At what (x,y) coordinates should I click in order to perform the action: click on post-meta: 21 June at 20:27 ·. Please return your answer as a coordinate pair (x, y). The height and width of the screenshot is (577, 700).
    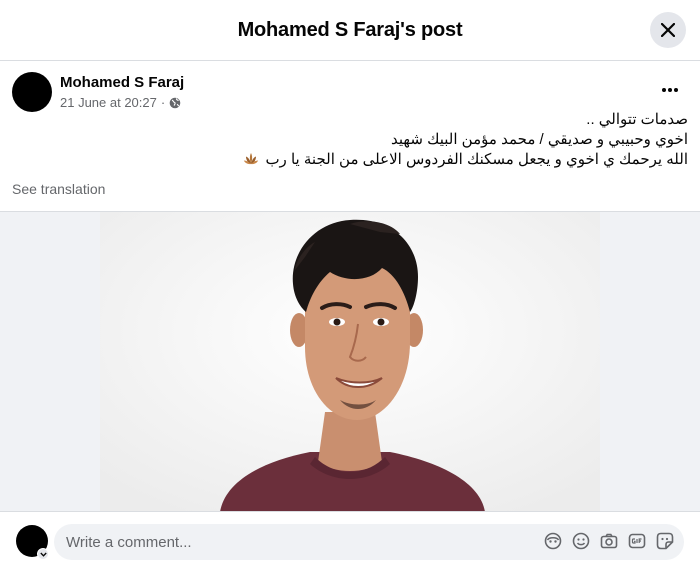
    Looking at the image, I should click on (120, 102).